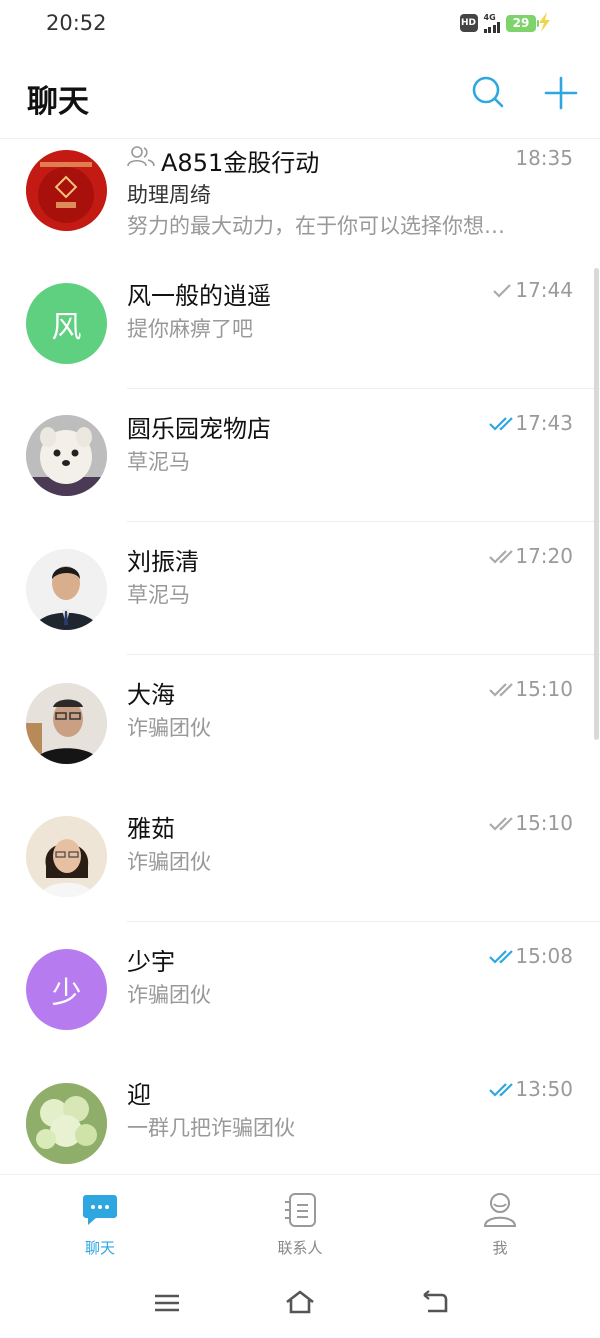 This screenshot has height=1338, width=600. I want to click on chat-row: 刘振清 草泥马 17:20, so click(300, 588).